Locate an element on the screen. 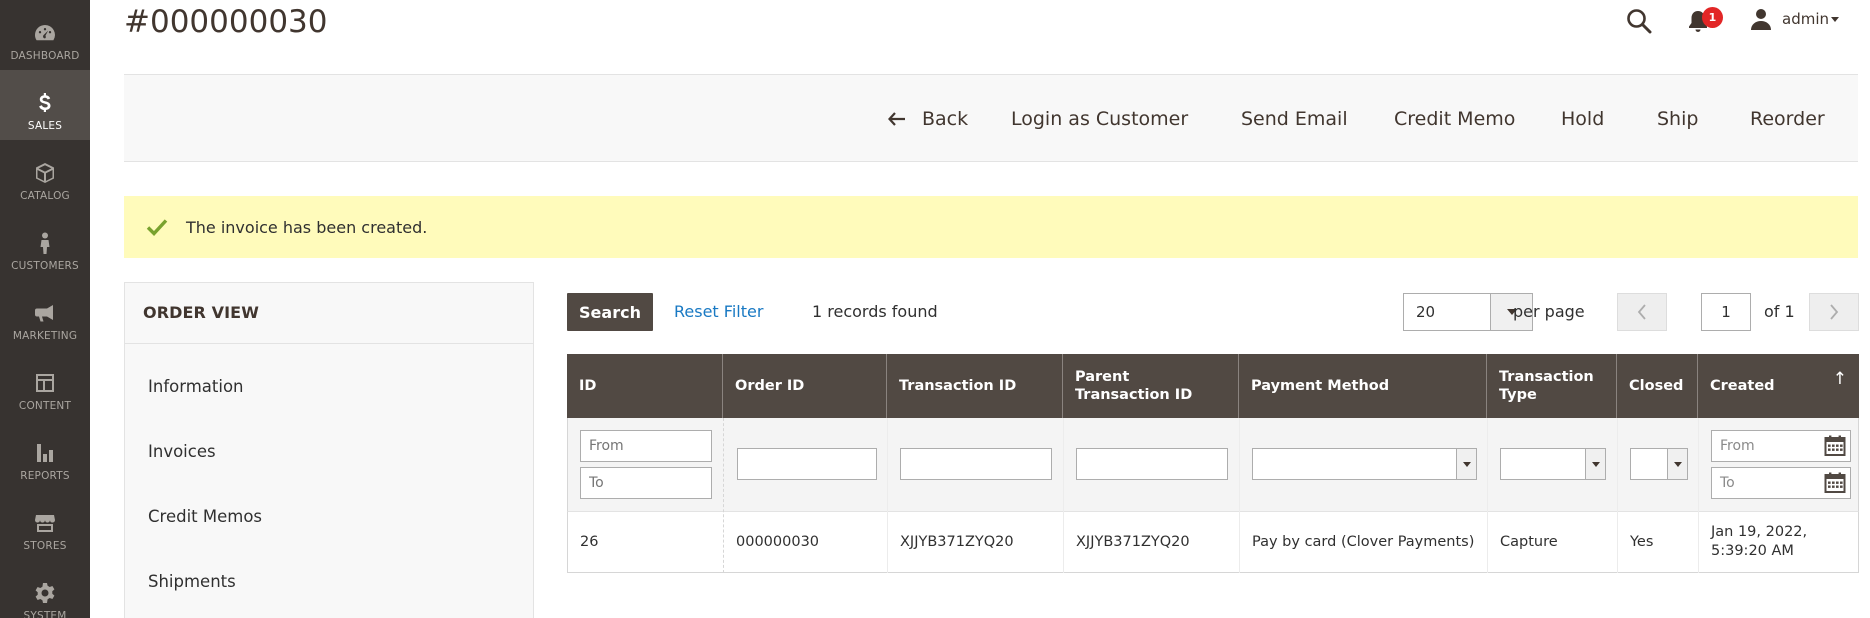 Image resolution: width=1870 pixels, height=618 pixels. id-from-filter is located at coordinates (646, 446).